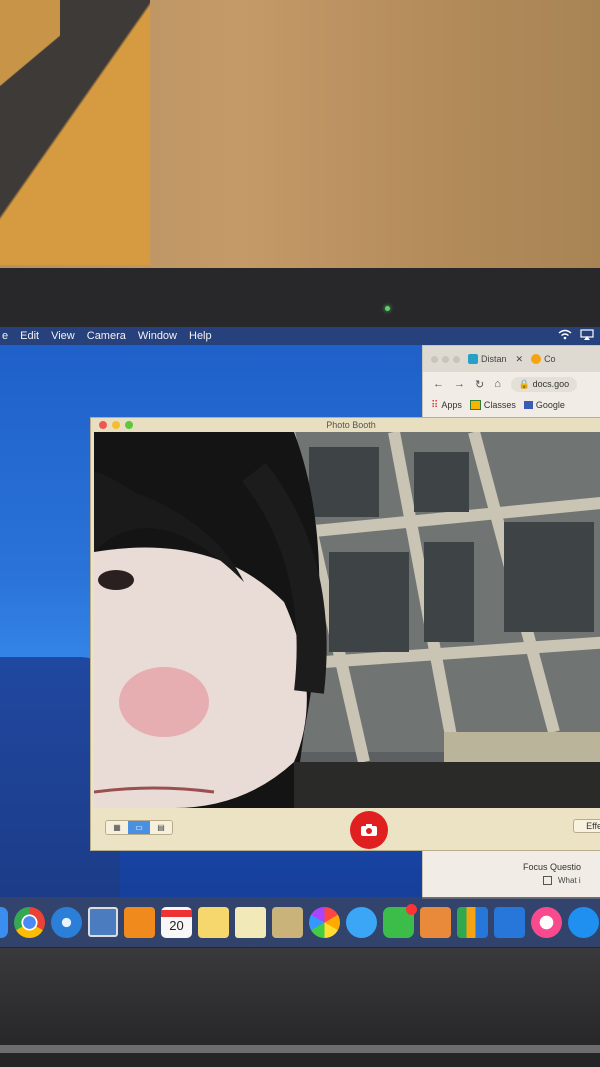 This screenshot has height=1067, width=600. Describe the element at coordinates (66, 922) in the screenshot. I see `safari-icon` at that location.